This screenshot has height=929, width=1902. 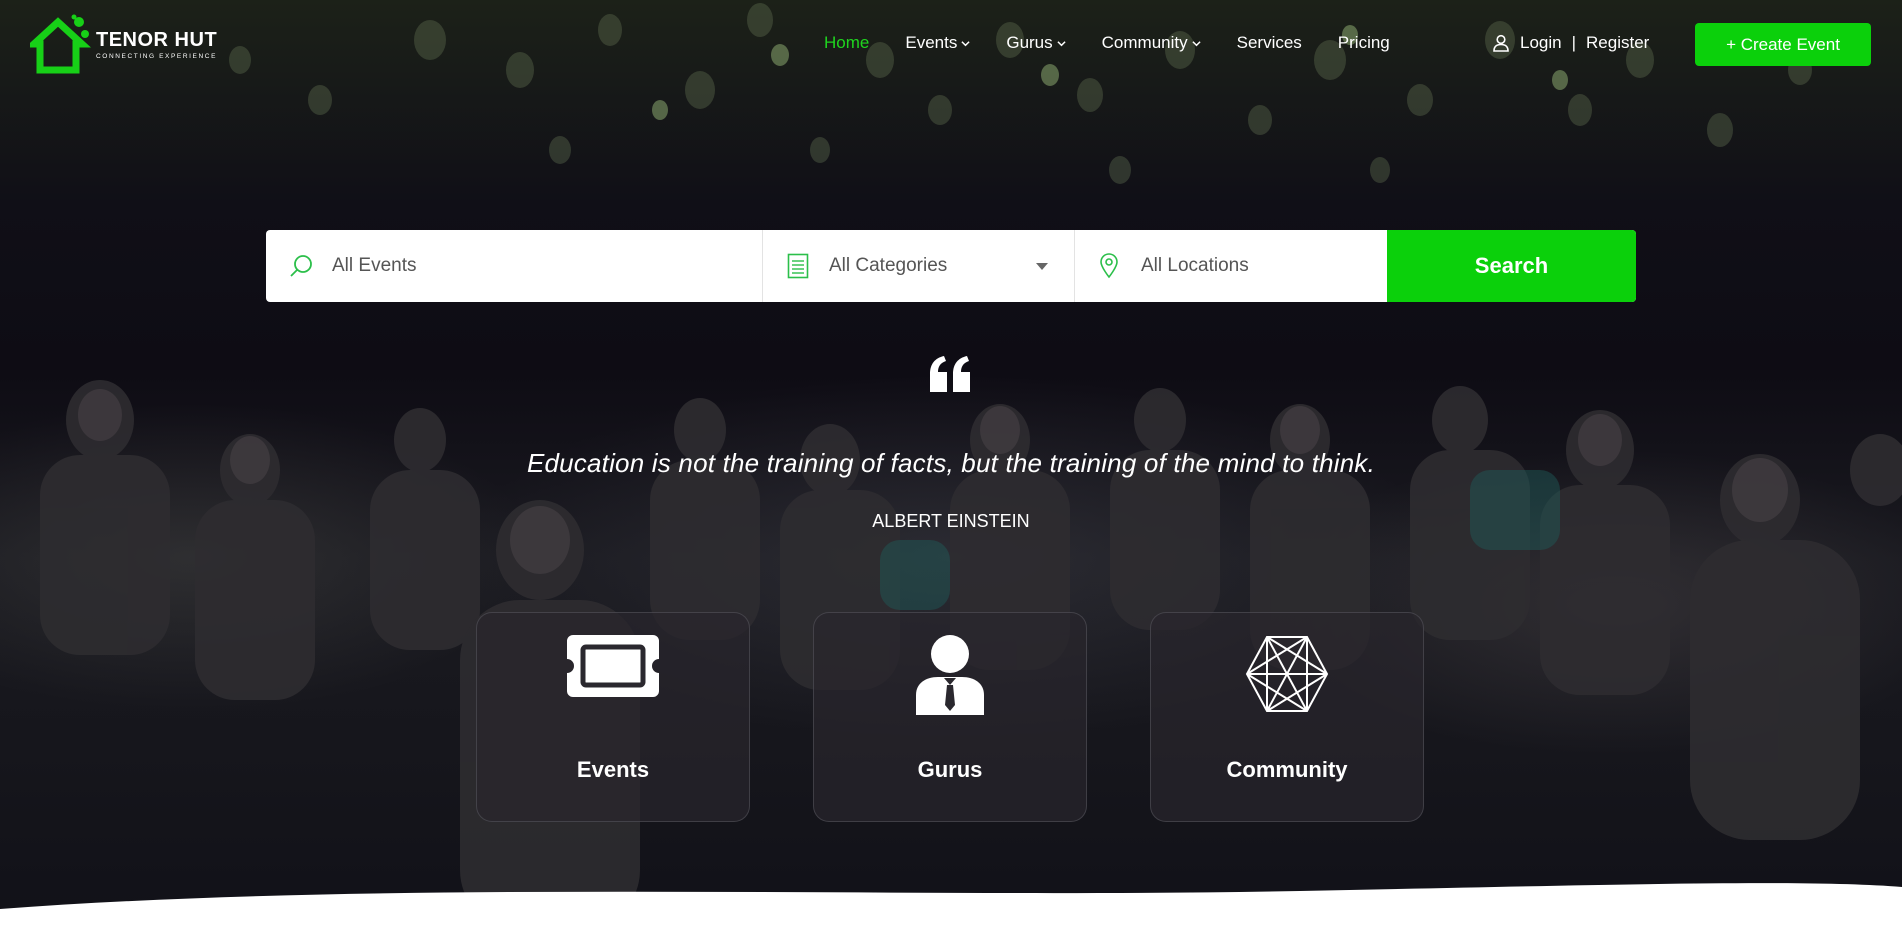 I want to click on create-event-button: + Create Event, so click(x=1783, y=44).